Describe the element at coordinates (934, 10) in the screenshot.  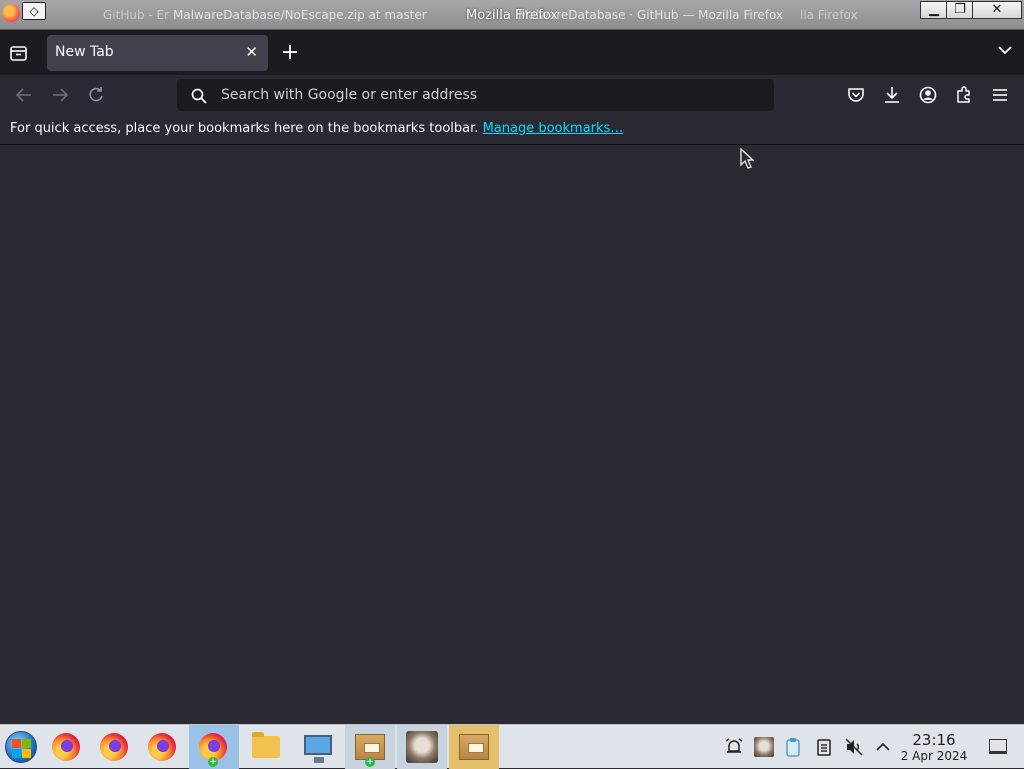
I see `minimize-button: ▁` at that location.